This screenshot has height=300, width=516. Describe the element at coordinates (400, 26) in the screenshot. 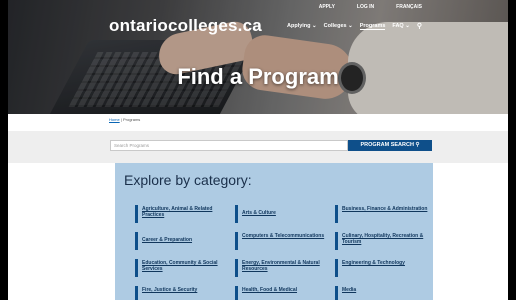

I see `nav-faq: FAQ ⌄` at that location.